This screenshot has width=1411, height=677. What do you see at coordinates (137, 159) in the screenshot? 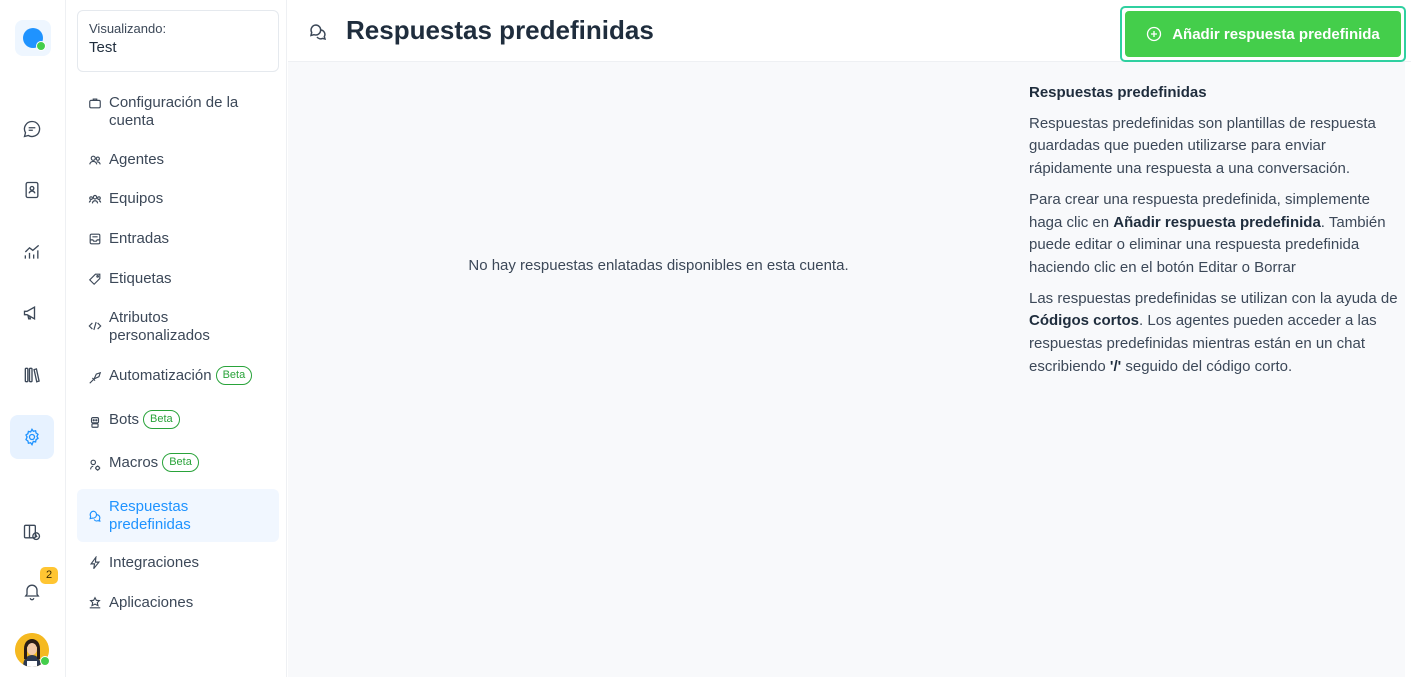
I see `sidebar-item-label: Agentes` at bounding box center [137, 159].